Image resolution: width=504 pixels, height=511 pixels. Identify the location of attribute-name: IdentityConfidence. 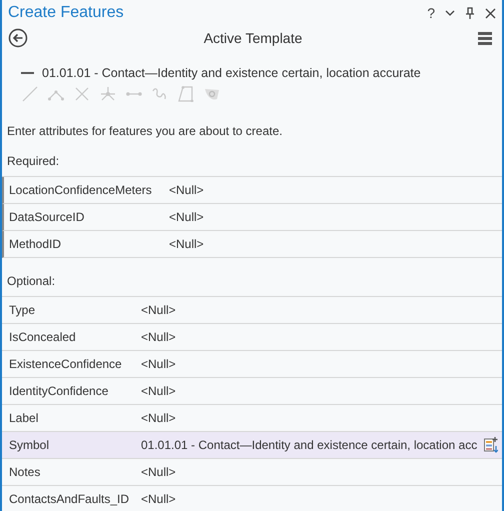
(59, 391).